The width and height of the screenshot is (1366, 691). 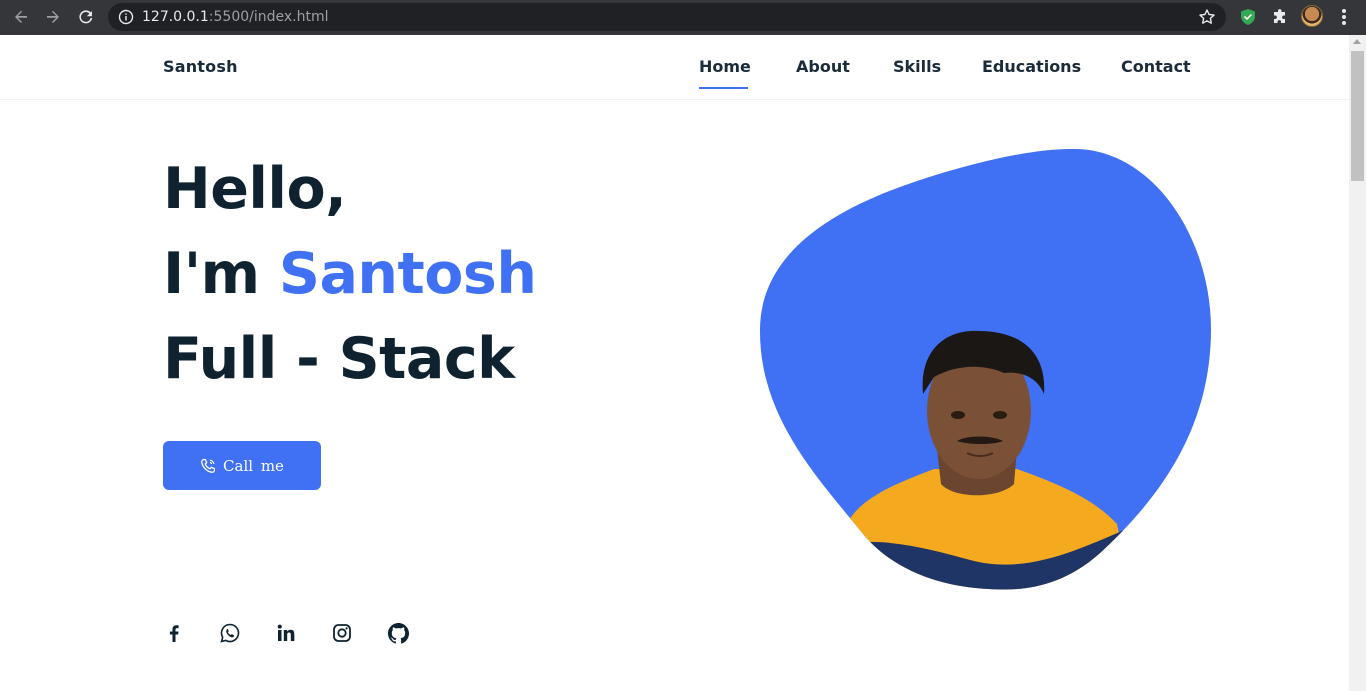 I want to click on puzzle-icon, so click(x=1280, y=17).